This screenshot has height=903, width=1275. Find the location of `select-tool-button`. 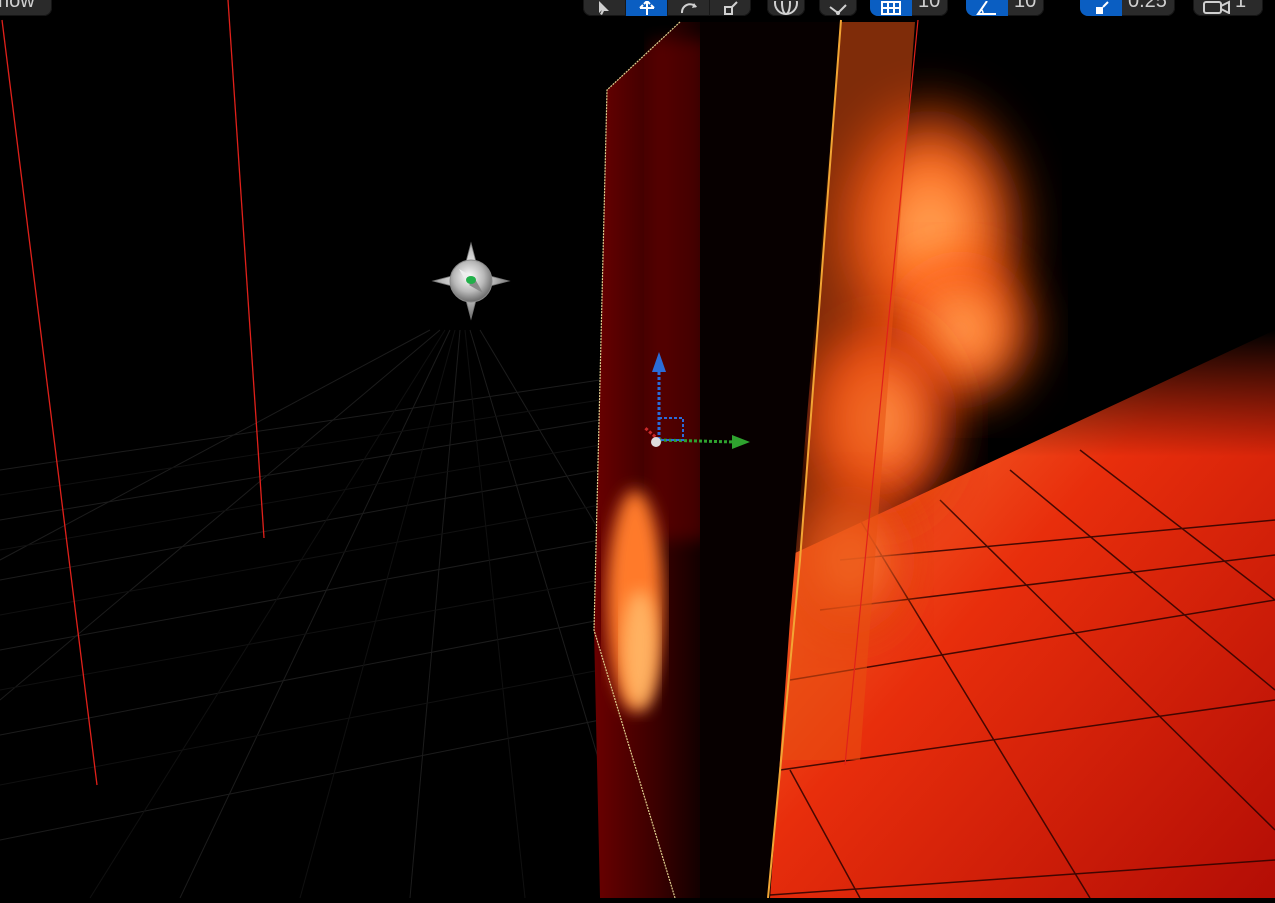

select-tool-button is located at coordinates (604, 8).